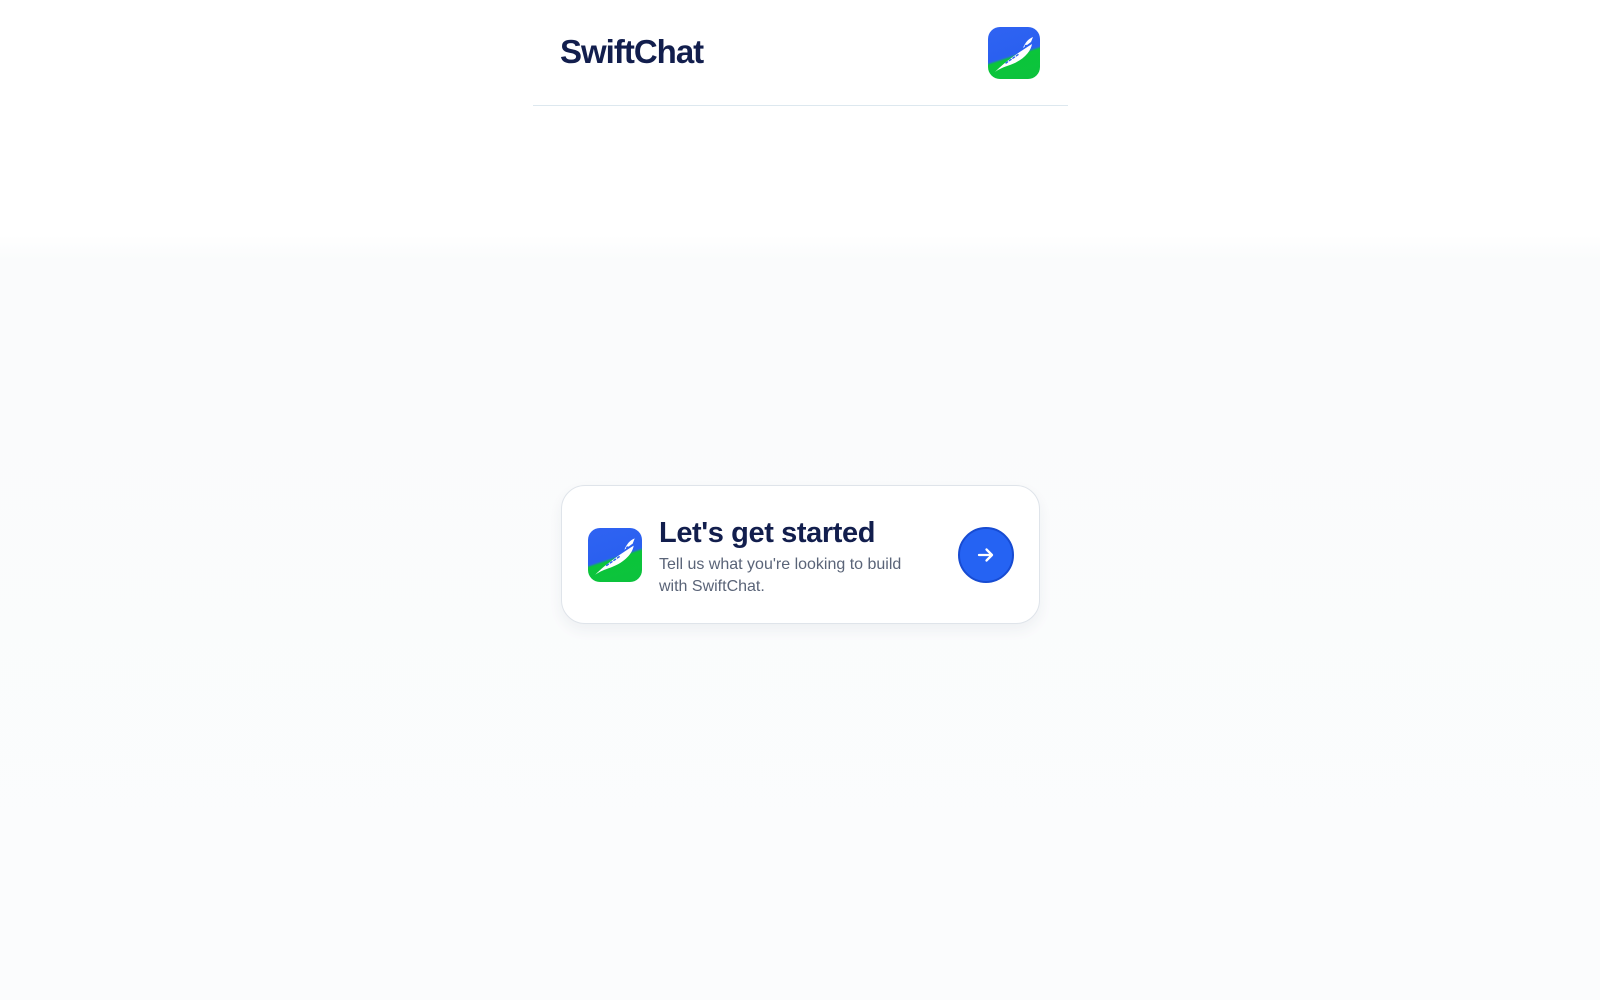 The width and height of the screenshot is (1600, 1000). I want to click on arrow-right-icon, so click(985, 555).